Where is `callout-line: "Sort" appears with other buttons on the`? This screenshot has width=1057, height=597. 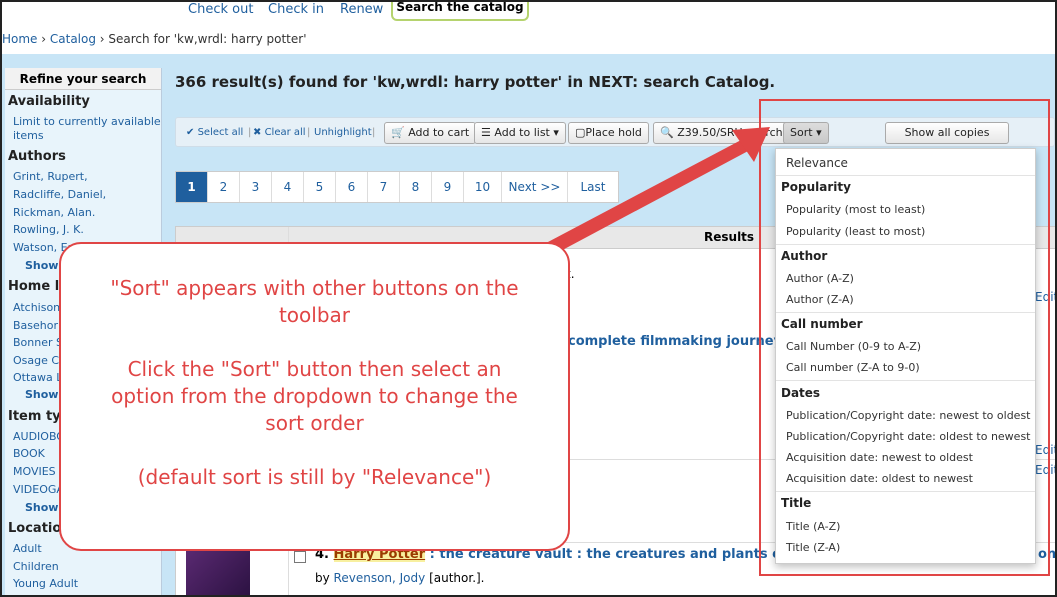
callout-line: "Sort" appears with other buttons on the is located at coordinates (314, 288).